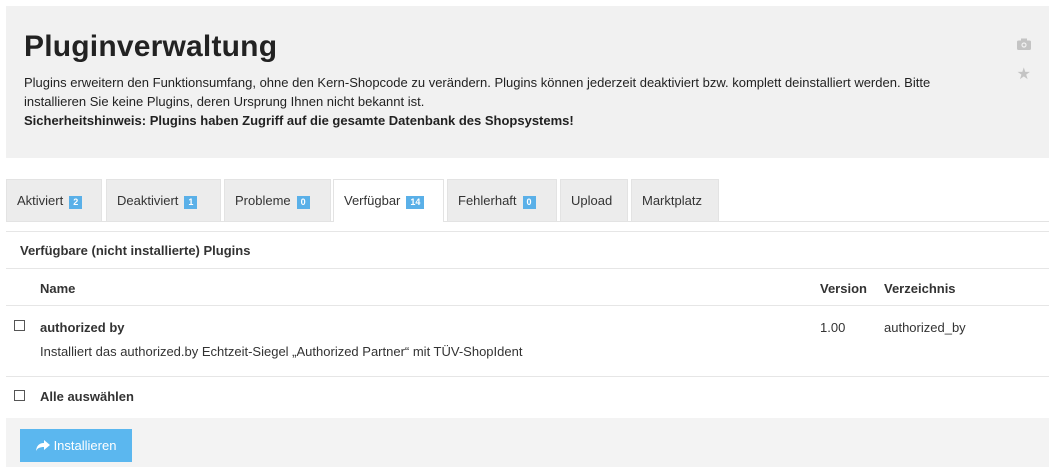 The height and width of the screenshot is (467, 1049). What do you see at coordinates (843, 288) in the screenshot?
I see `column-header-version: Version` at bounding box center [843, 288].